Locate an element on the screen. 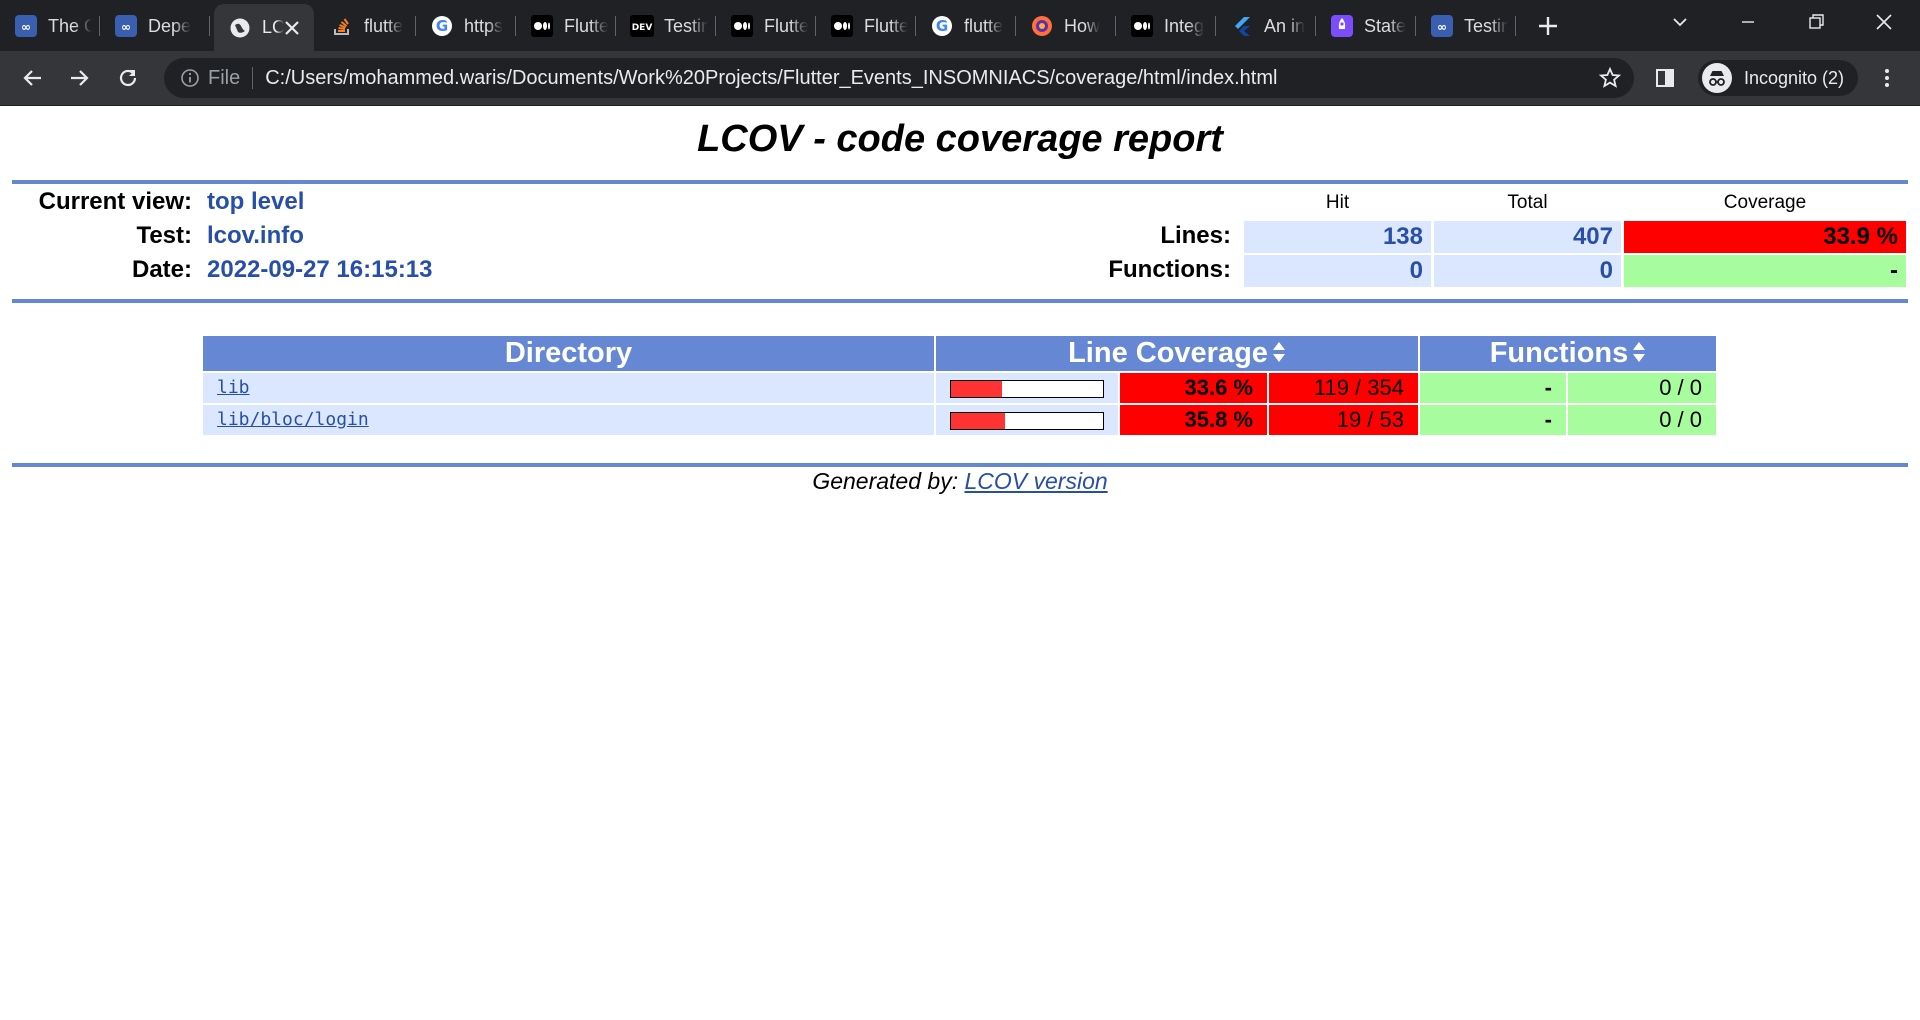 Image resolution: width=1920 pixels, height=1020 pixels. functions-coverage: - is located at coordinates (1765, 271).